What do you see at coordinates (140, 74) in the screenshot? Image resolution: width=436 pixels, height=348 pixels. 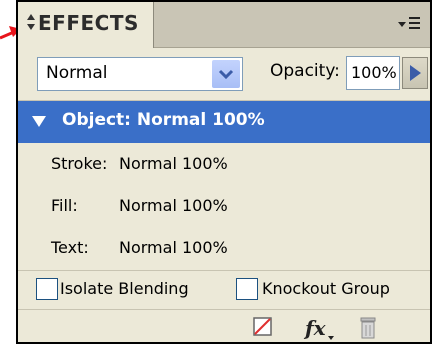 I see `blend-mode-select: Normal` at bounding box center [140, 74].